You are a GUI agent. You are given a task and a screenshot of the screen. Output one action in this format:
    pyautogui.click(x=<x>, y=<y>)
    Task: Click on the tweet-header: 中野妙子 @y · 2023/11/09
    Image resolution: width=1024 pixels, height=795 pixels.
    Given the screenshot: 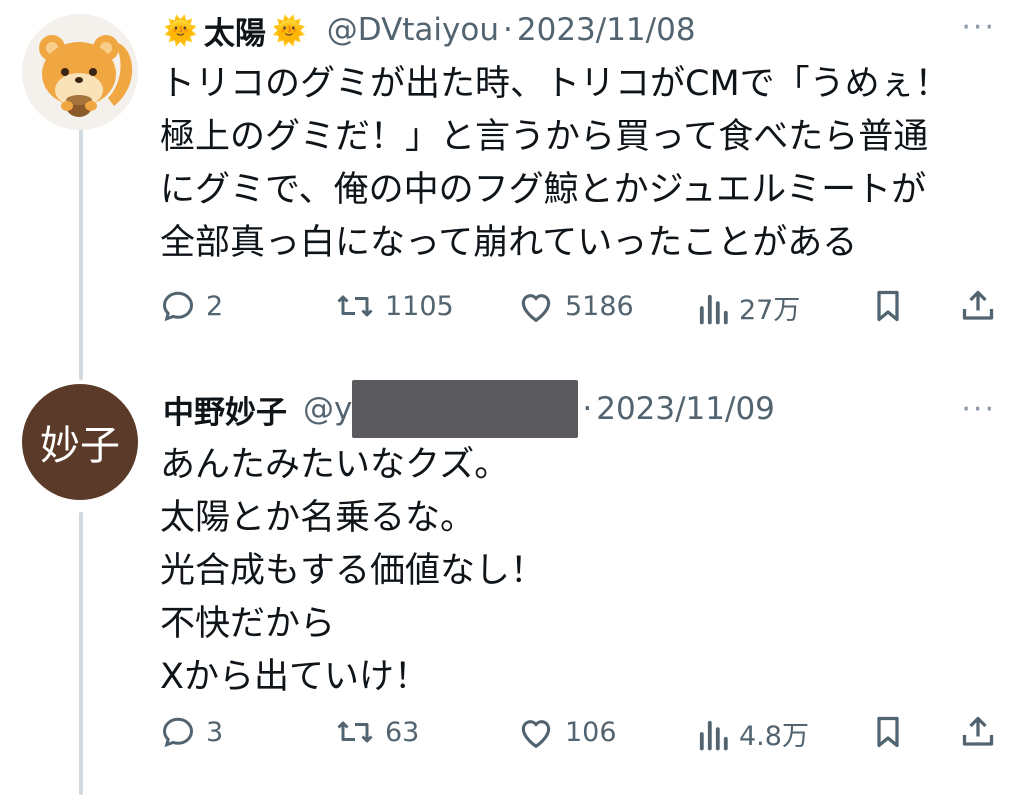 What is the action you would take?
    pyautogui.click(x=469, y=409)
    